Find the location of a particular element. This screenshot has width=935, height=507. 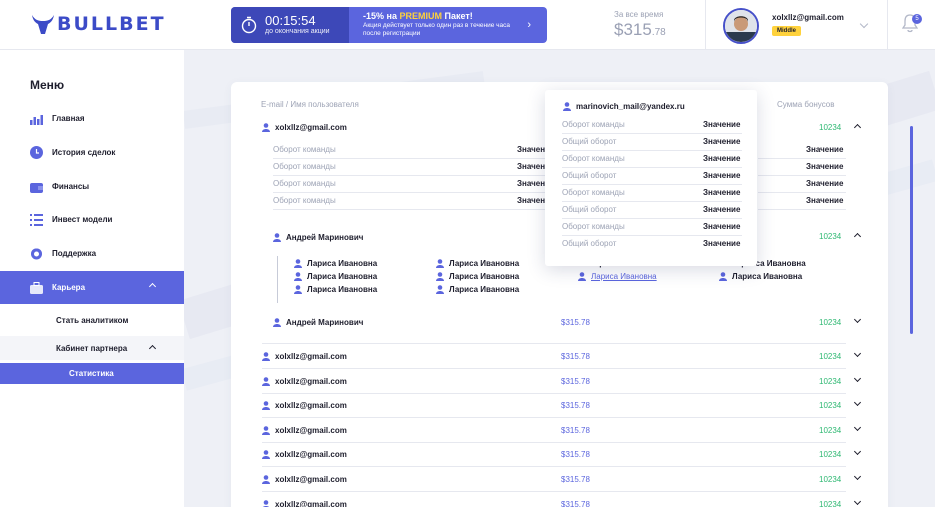

child-user-link: Лариса Ивановна is located at coordinates (617, 276).